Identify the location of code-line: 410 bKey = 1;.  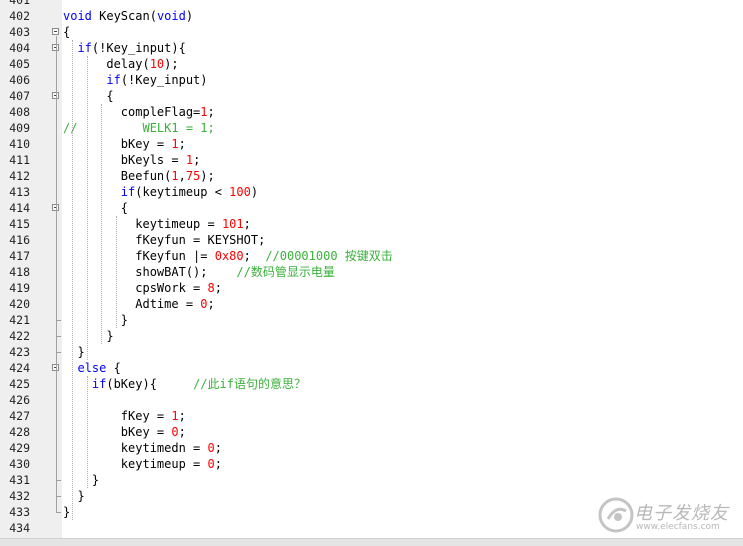
(371, 144).